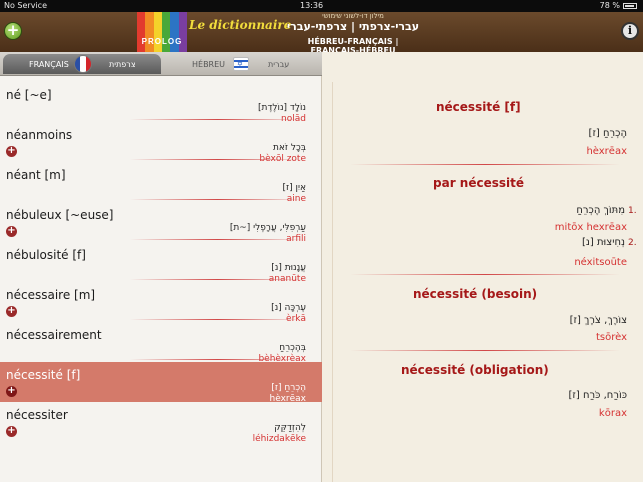 The height and width of the screenshot is (482, 643). I want to click on israeli-flag-icon: ✡, so click(241, 64).